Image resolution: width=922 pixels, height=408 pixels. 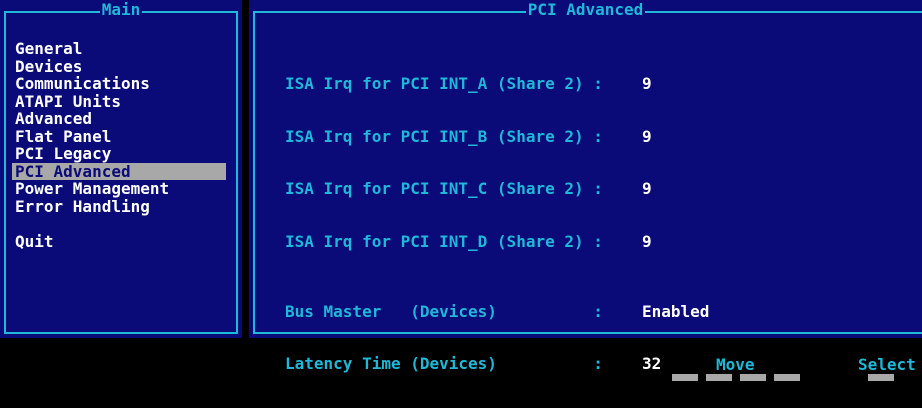 I want to click on main-menu-title: Main, so click(x=121, y=9).